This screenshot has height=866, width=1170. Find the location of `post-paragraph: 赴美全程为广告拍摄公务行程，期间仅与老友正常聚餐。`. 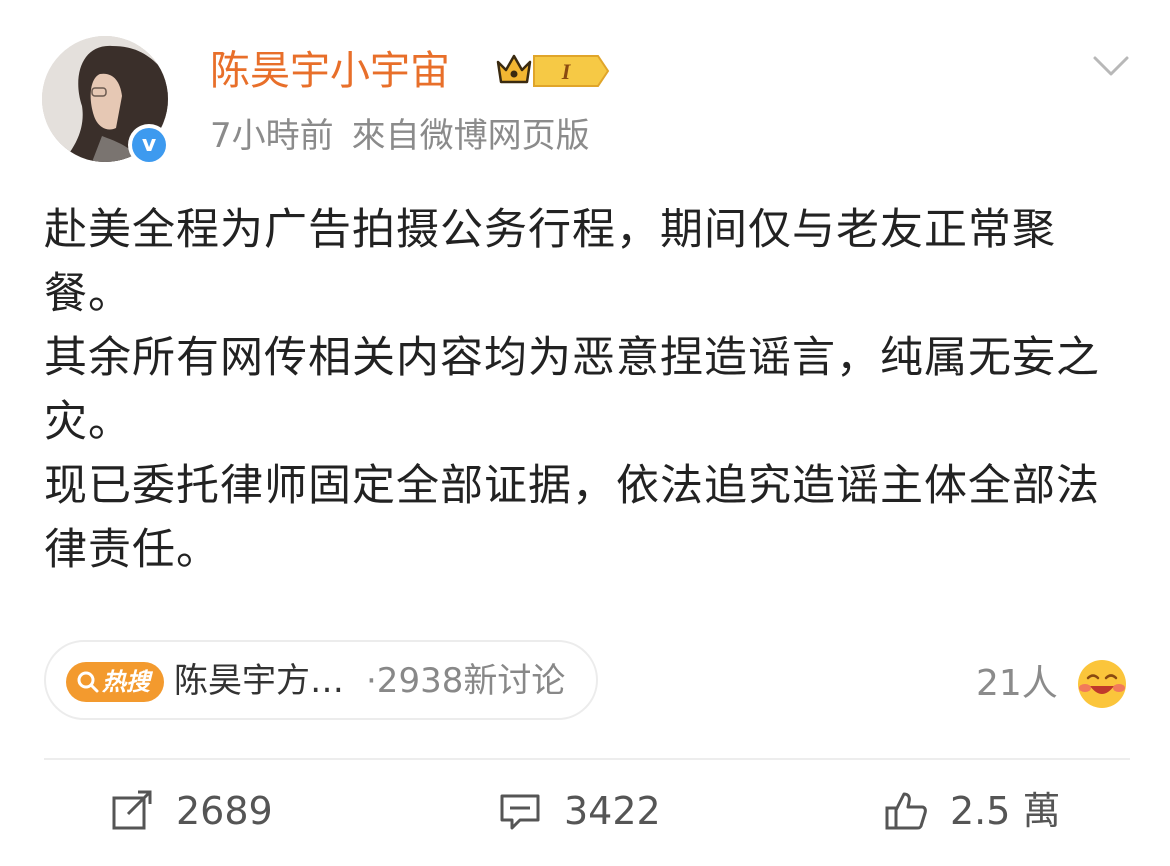

post-paragraph: 赴美全程为广告拍摄公务行程，期间仅与老友正常聚餐。 is located at coordinates (550, 262).